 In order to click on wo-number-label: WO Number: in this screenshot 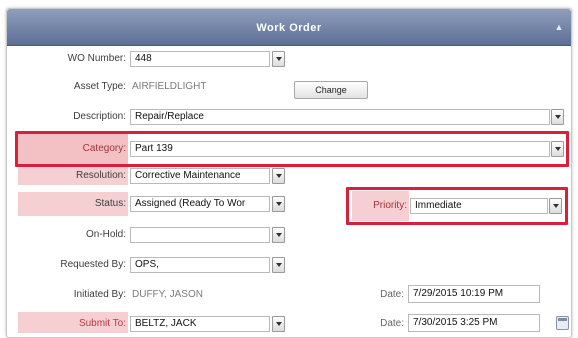, I will do `click(96, 58)`.